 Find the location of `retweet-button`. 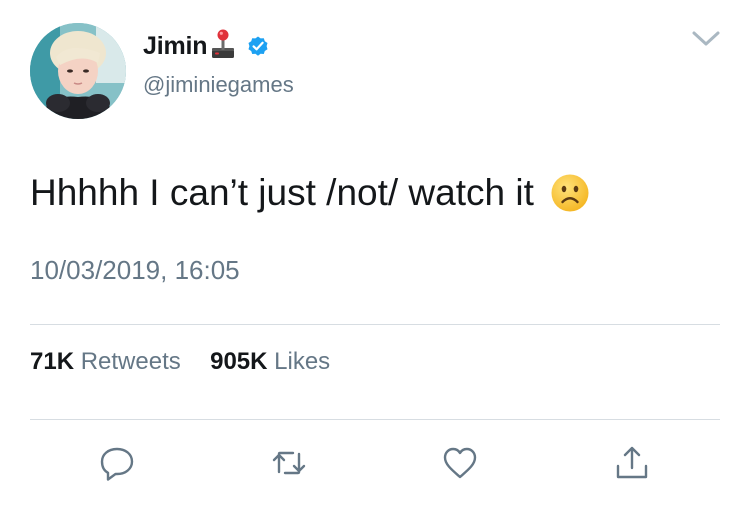

retweet-button is located at coordinates (289, 463).